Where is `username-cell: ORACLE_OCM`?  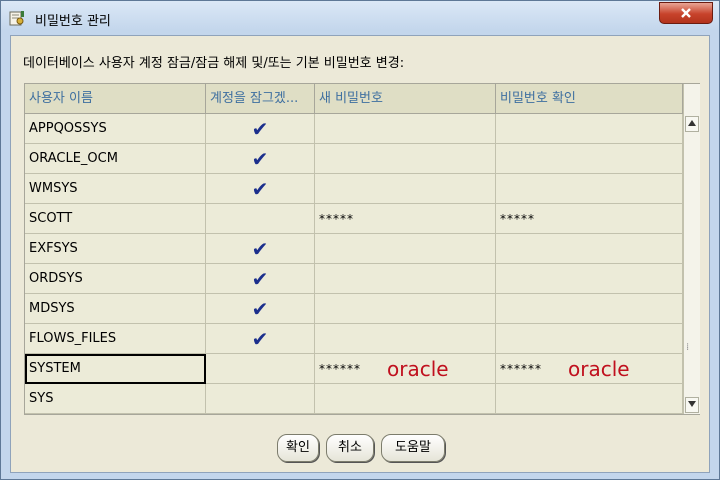
username-cell: ORACLE_OCM is located at coordinates (115, 159).